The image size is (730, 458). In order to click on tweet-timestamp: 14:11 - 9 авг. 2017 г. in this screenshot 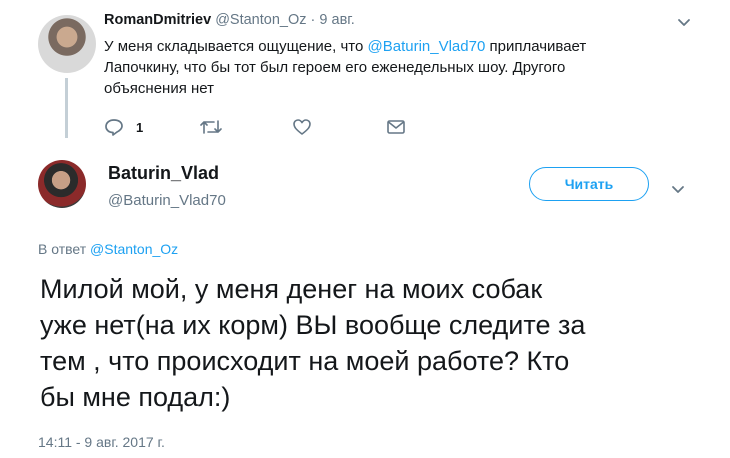, I will do `click(101, 442)`.